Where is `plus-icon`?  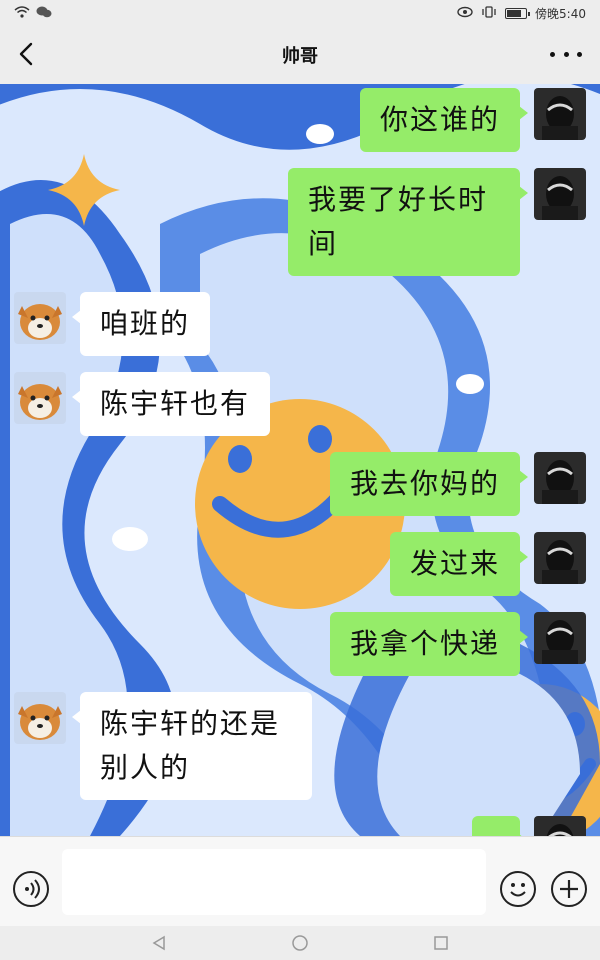 plus-icon is located at coordinates (569, 889).